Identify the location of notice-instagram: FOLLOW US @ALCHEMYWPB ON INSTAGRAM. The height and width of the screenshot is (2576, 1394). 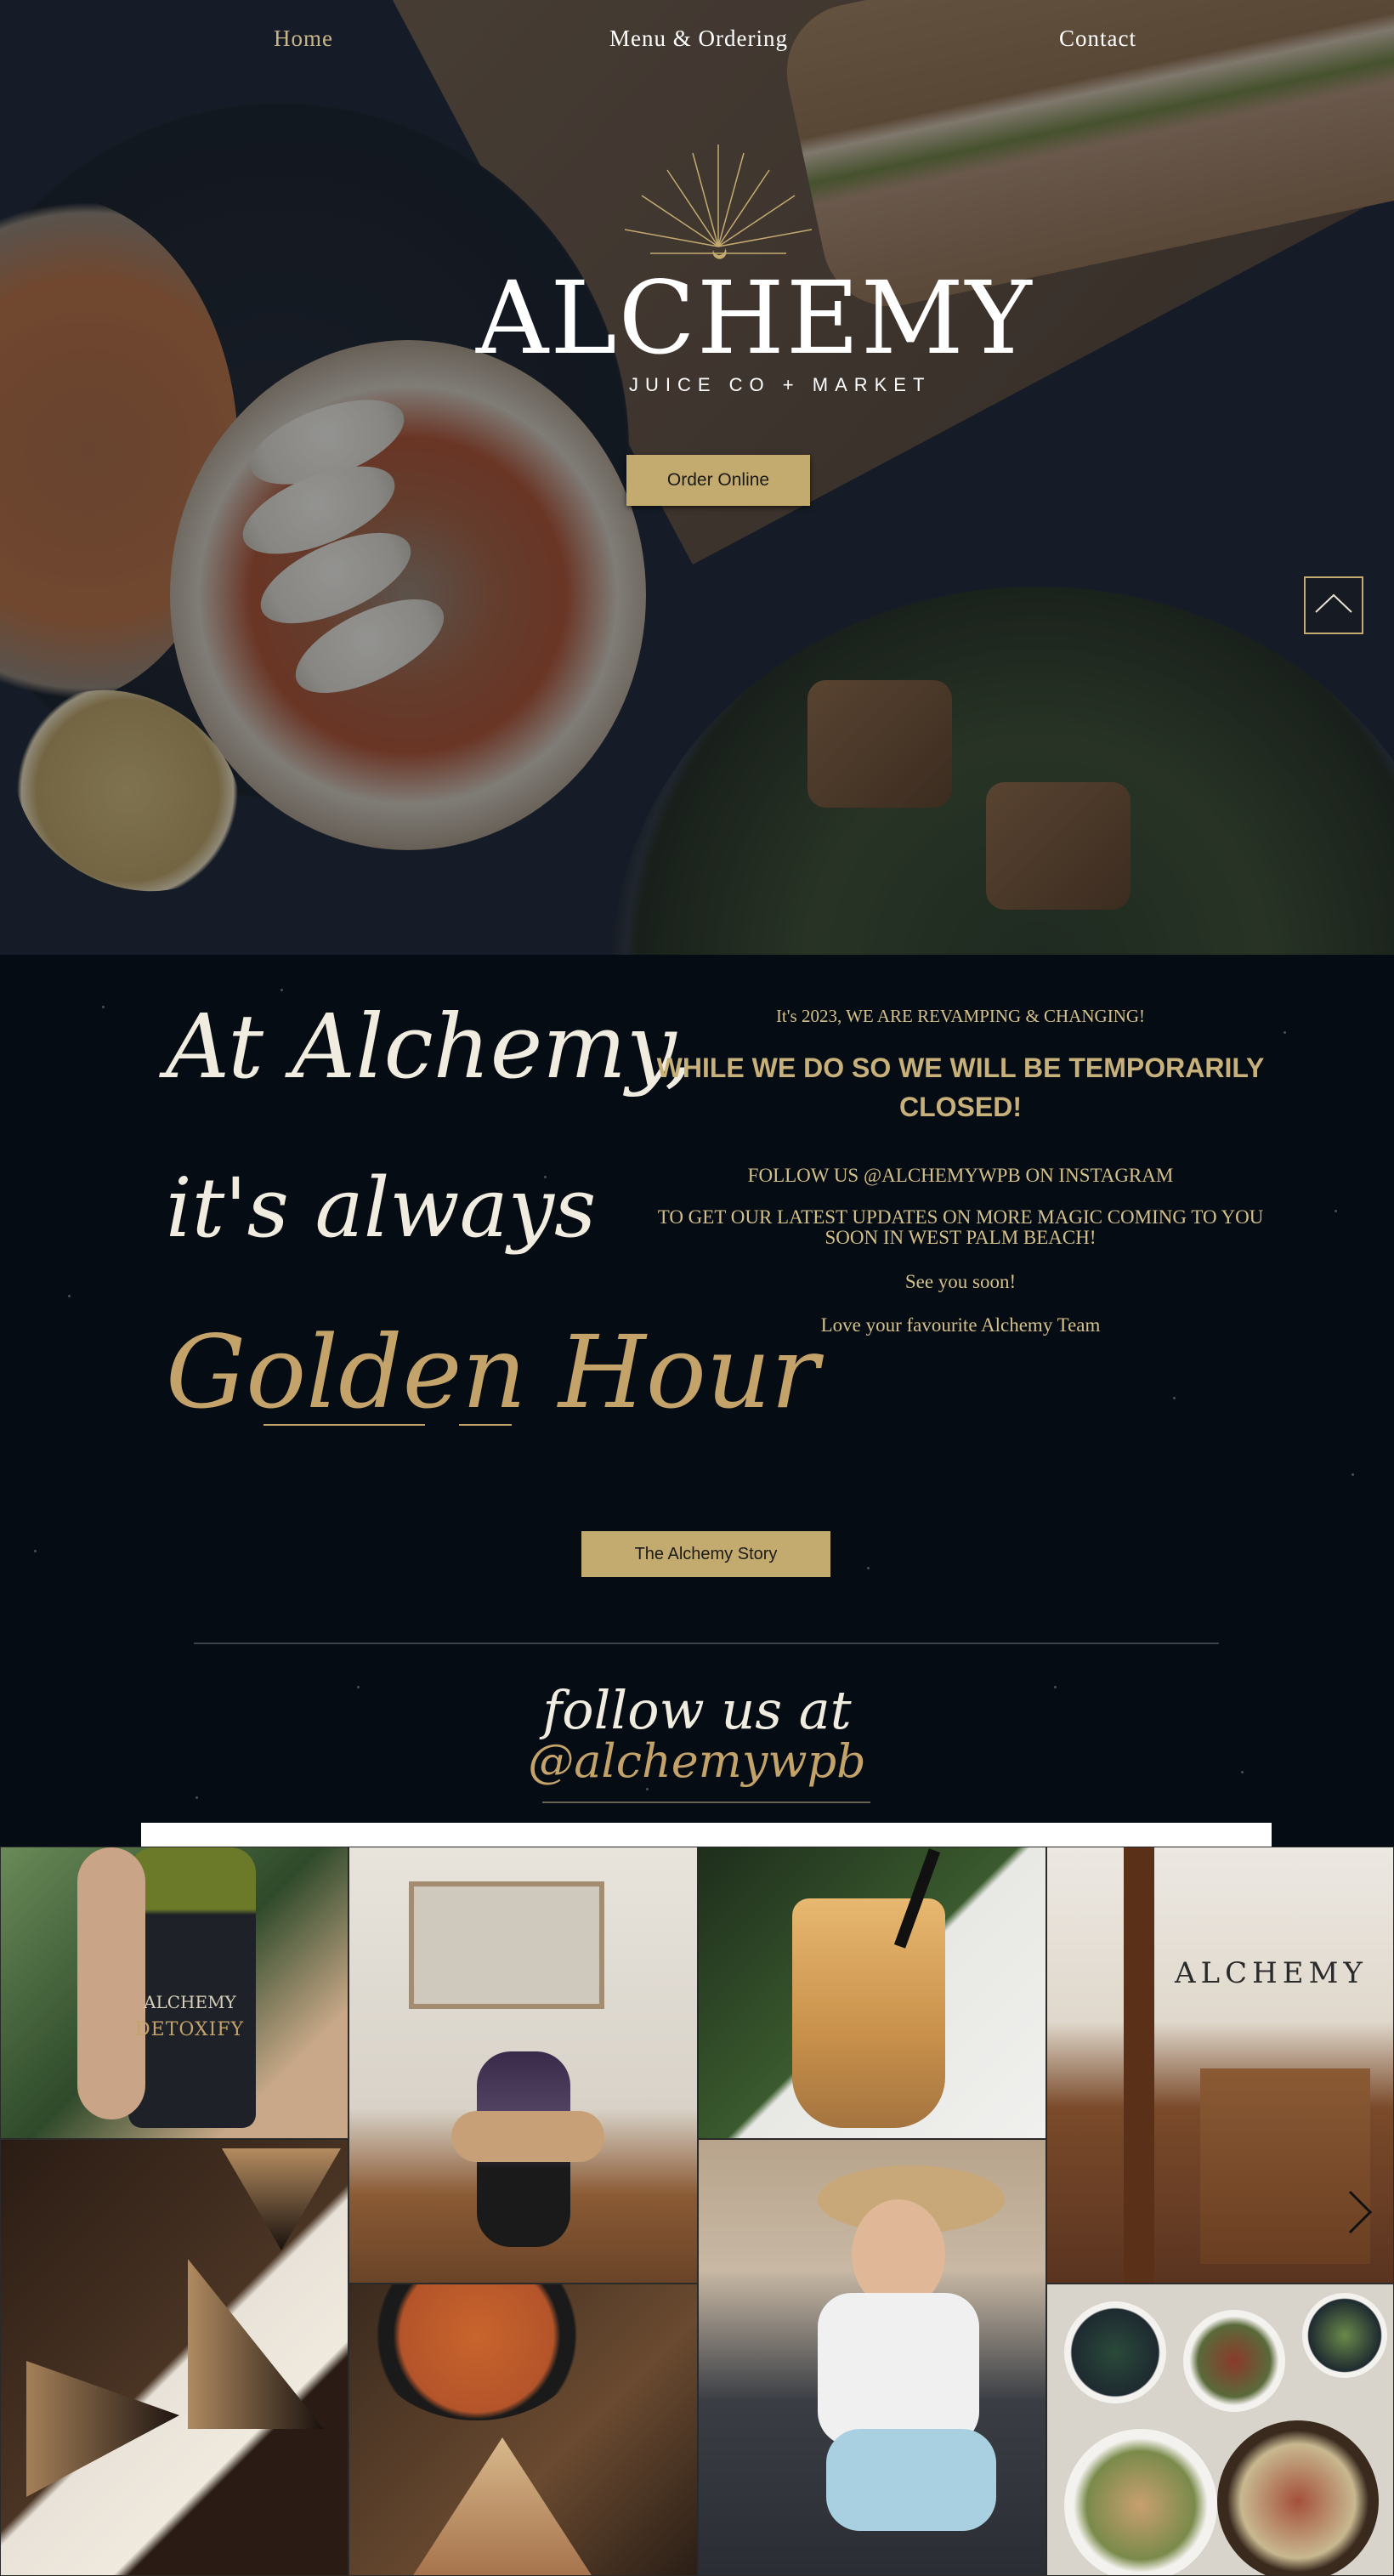
(960, 1176).